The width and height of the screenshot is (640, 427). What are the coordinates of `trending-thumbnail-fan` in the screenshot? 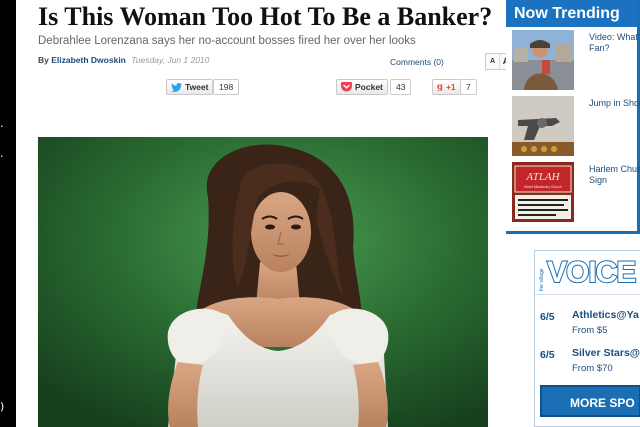 It's located at (543, 60).